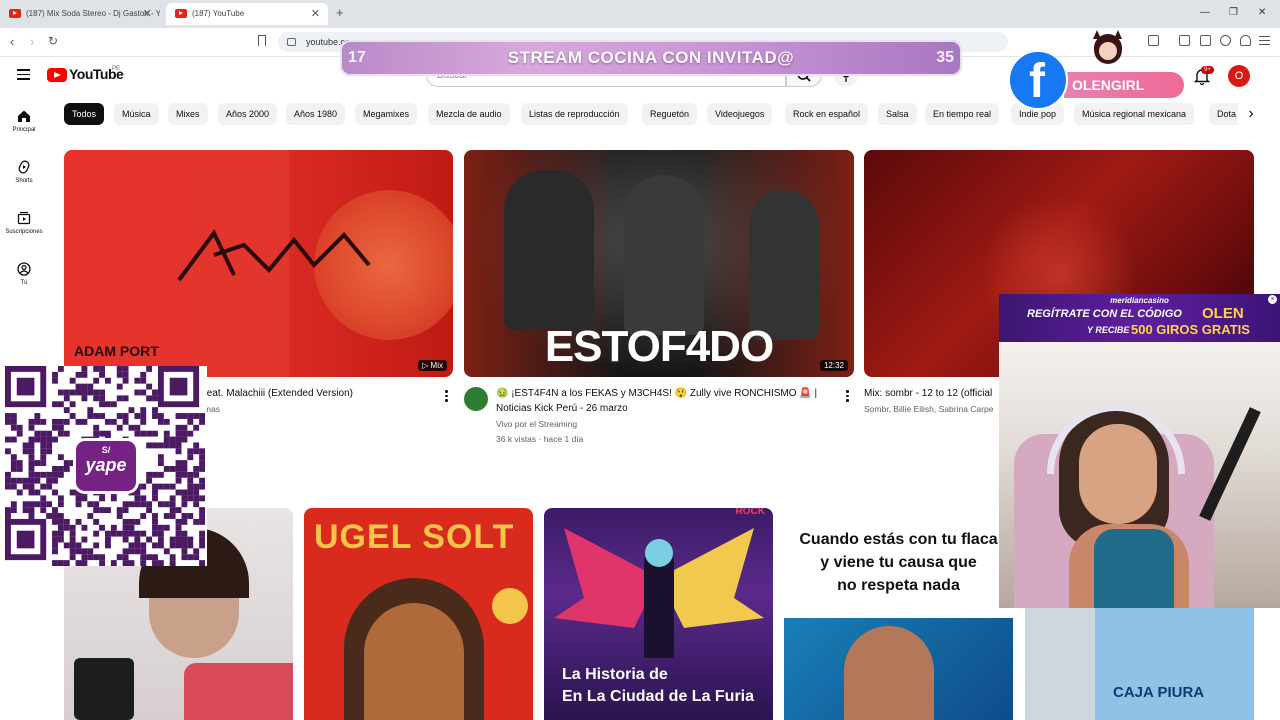 The image size is (1280, 720). Describe the element at coordinates (24, 283) in the screenshot. I see `sidebar-item-label: Tú` at that location.